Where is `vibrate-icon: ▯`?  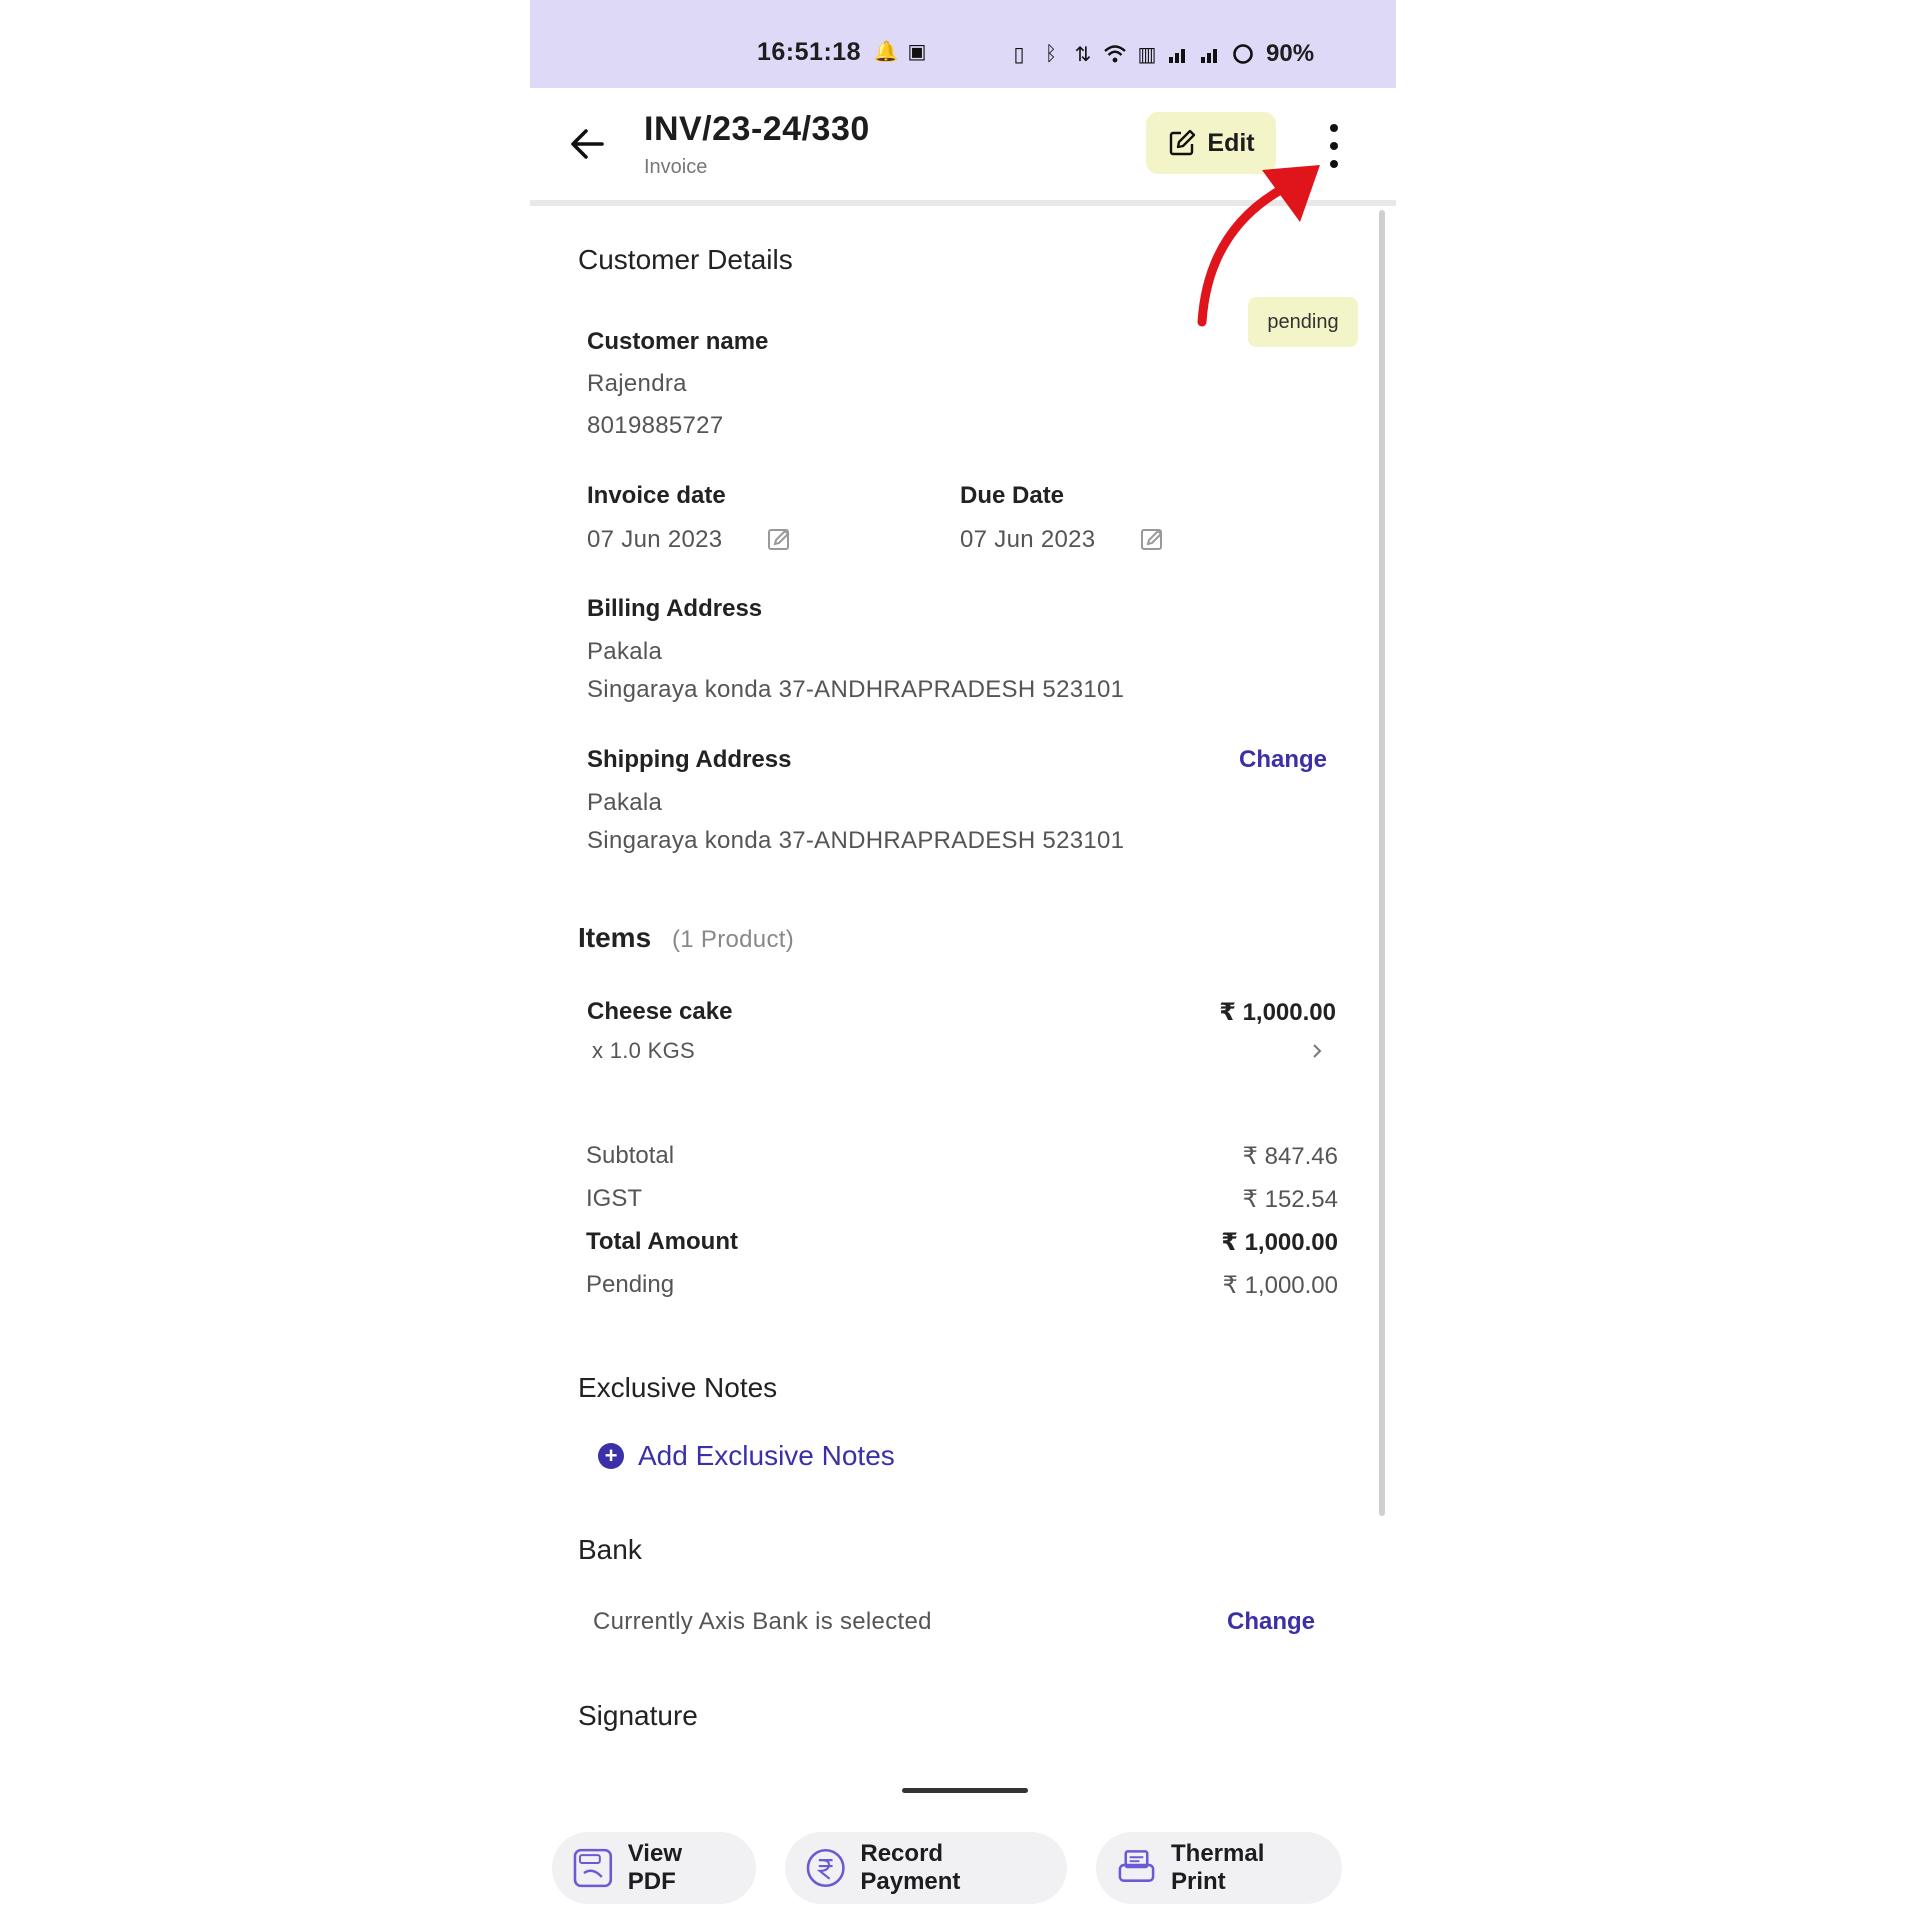 vibrate-icon: ▯ is located at coordinates (1019, 54).